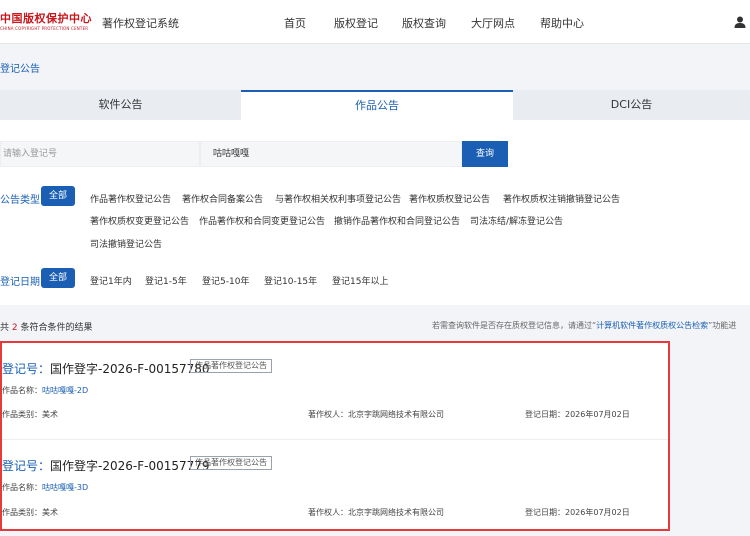 Image resolution: width=750 pixels, height=536 pixels. I want to click on nav-help-center: 帮助中心, so click(562, 23).